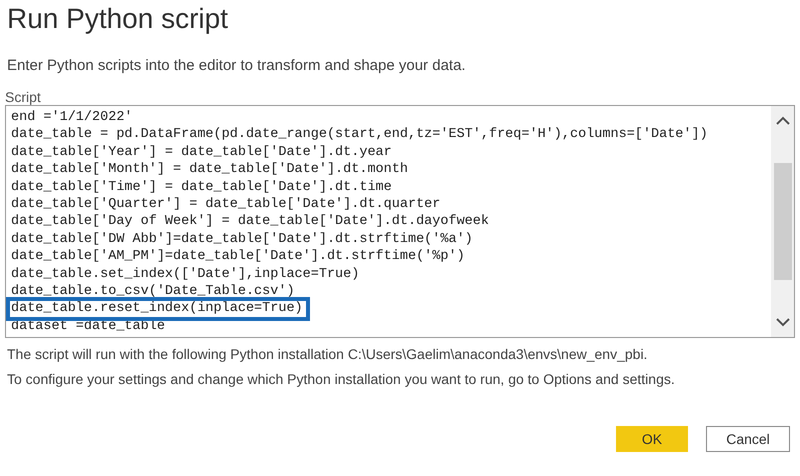 The image size is (800, 476). I want to click on info-text: To configure your settings and change which Python installation you want to run, go to Options and settings., so click(341, 379).